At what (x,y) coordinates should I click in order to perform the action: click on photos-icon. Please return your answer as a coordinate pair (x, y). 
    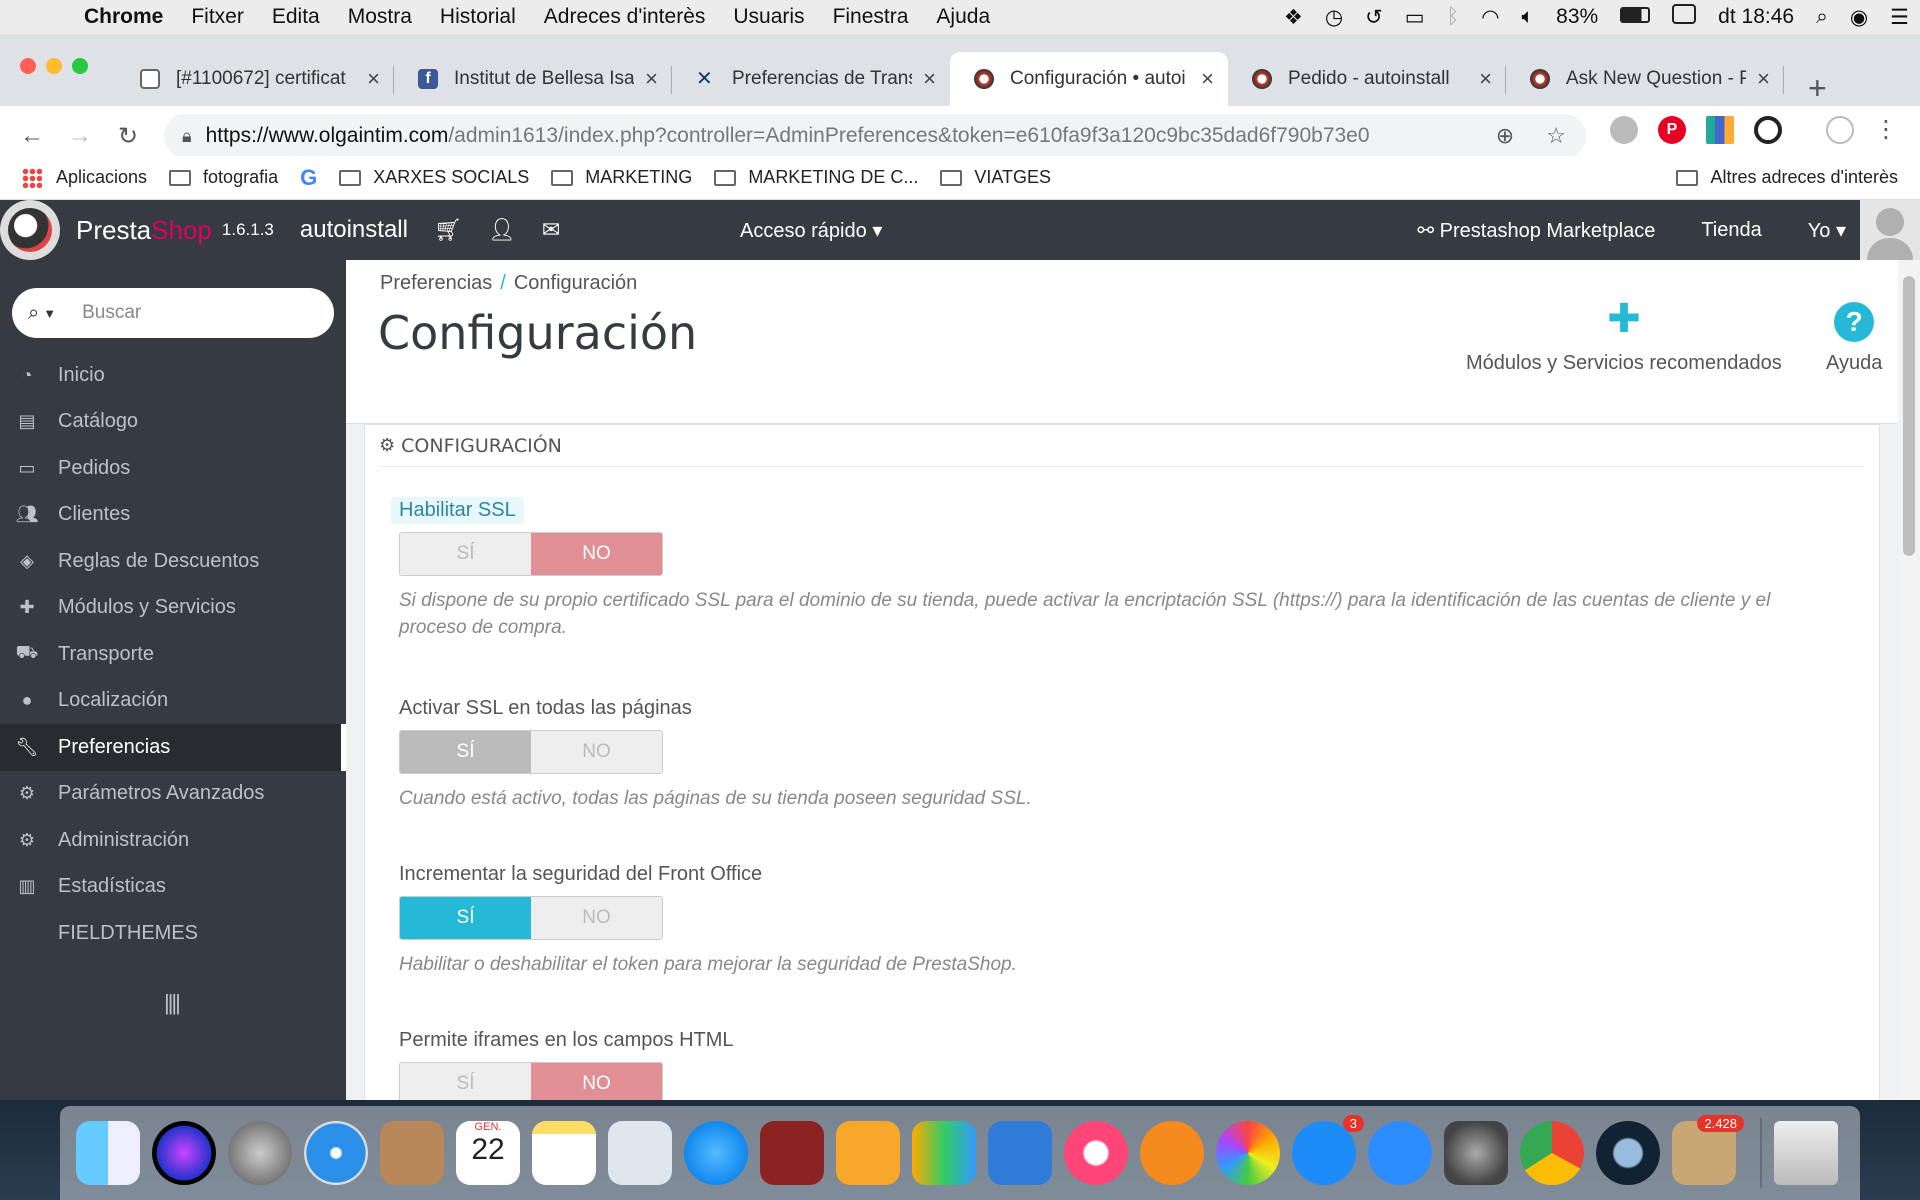
    Looking at the image, I should click on (1248, 1153).